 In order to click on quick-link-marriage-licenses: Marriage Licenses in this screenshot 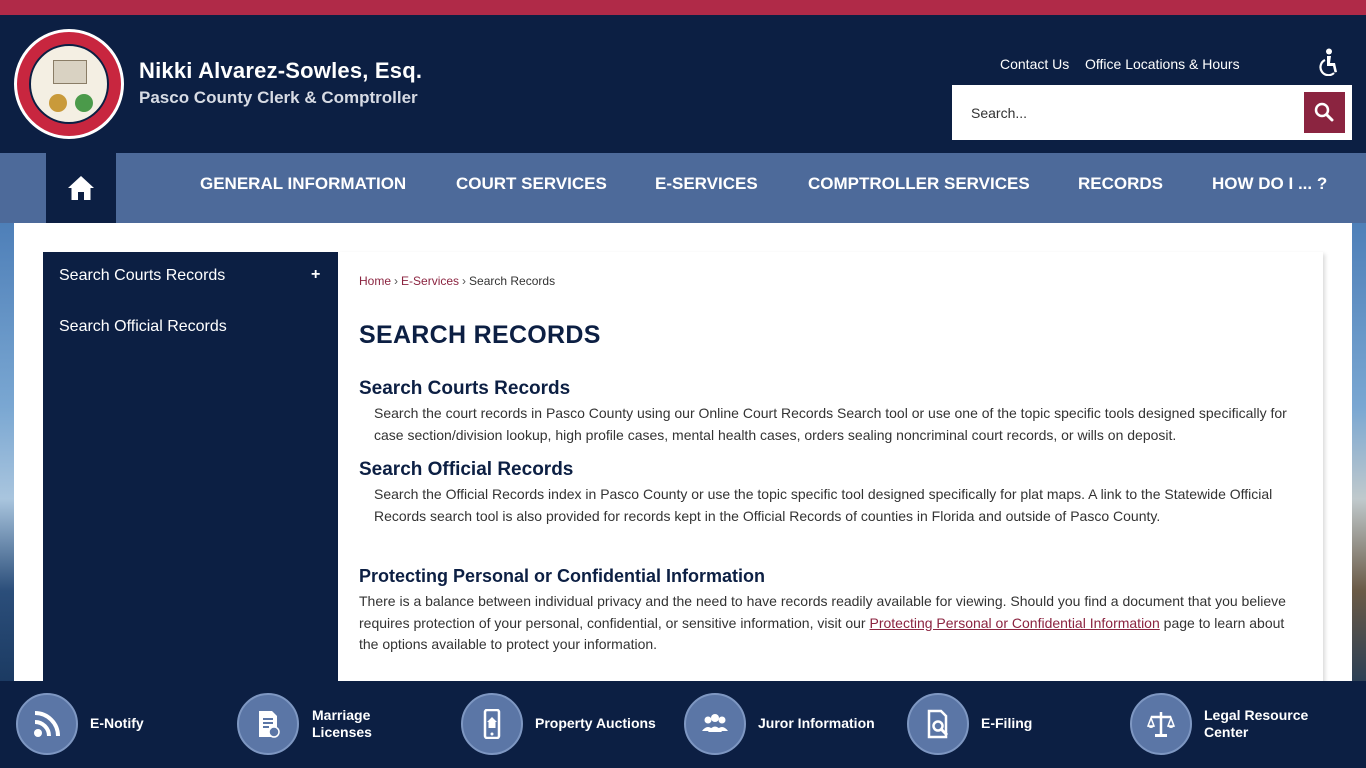, I will do `click(337, 724)`.